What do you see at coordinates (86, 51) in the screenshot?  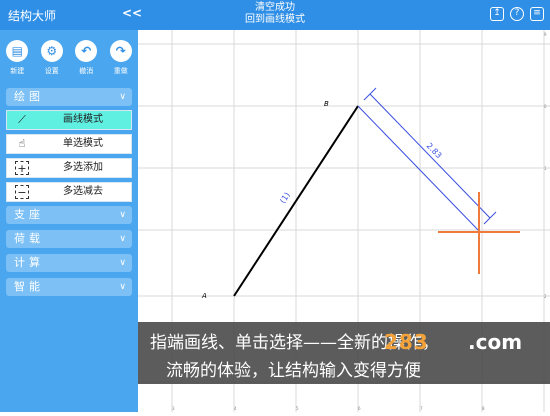 I see `undo-icon: ↶` at bounding box center [86, 51].